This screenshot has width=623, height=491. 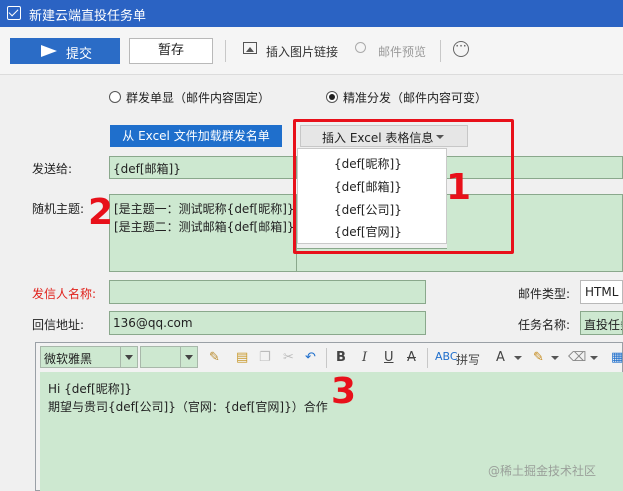 What do you see at coordinates (389, 357) in the screenshot?
I see `underline-icon: U` at bounding box center [389, 357].